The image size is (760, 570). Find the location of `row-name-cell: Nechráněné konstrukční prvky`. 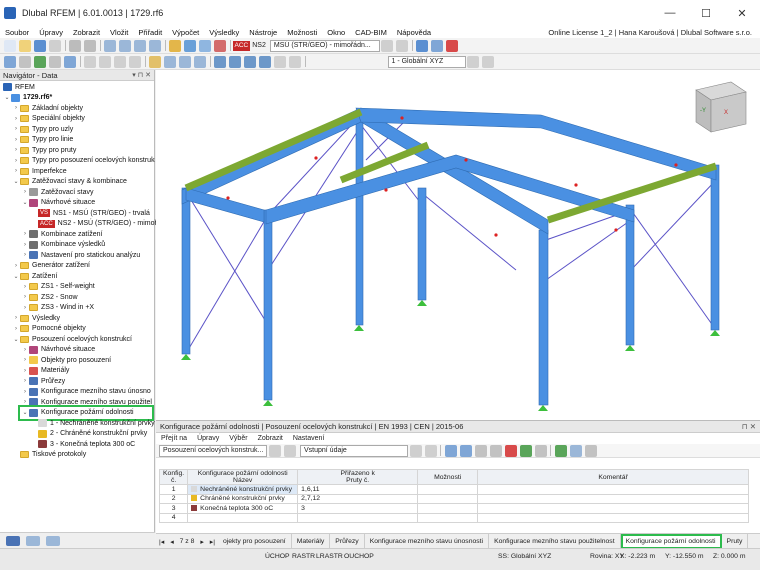

row-name-cell: Nechráněné konstrukční prvky is located at coordinates (243, 489).